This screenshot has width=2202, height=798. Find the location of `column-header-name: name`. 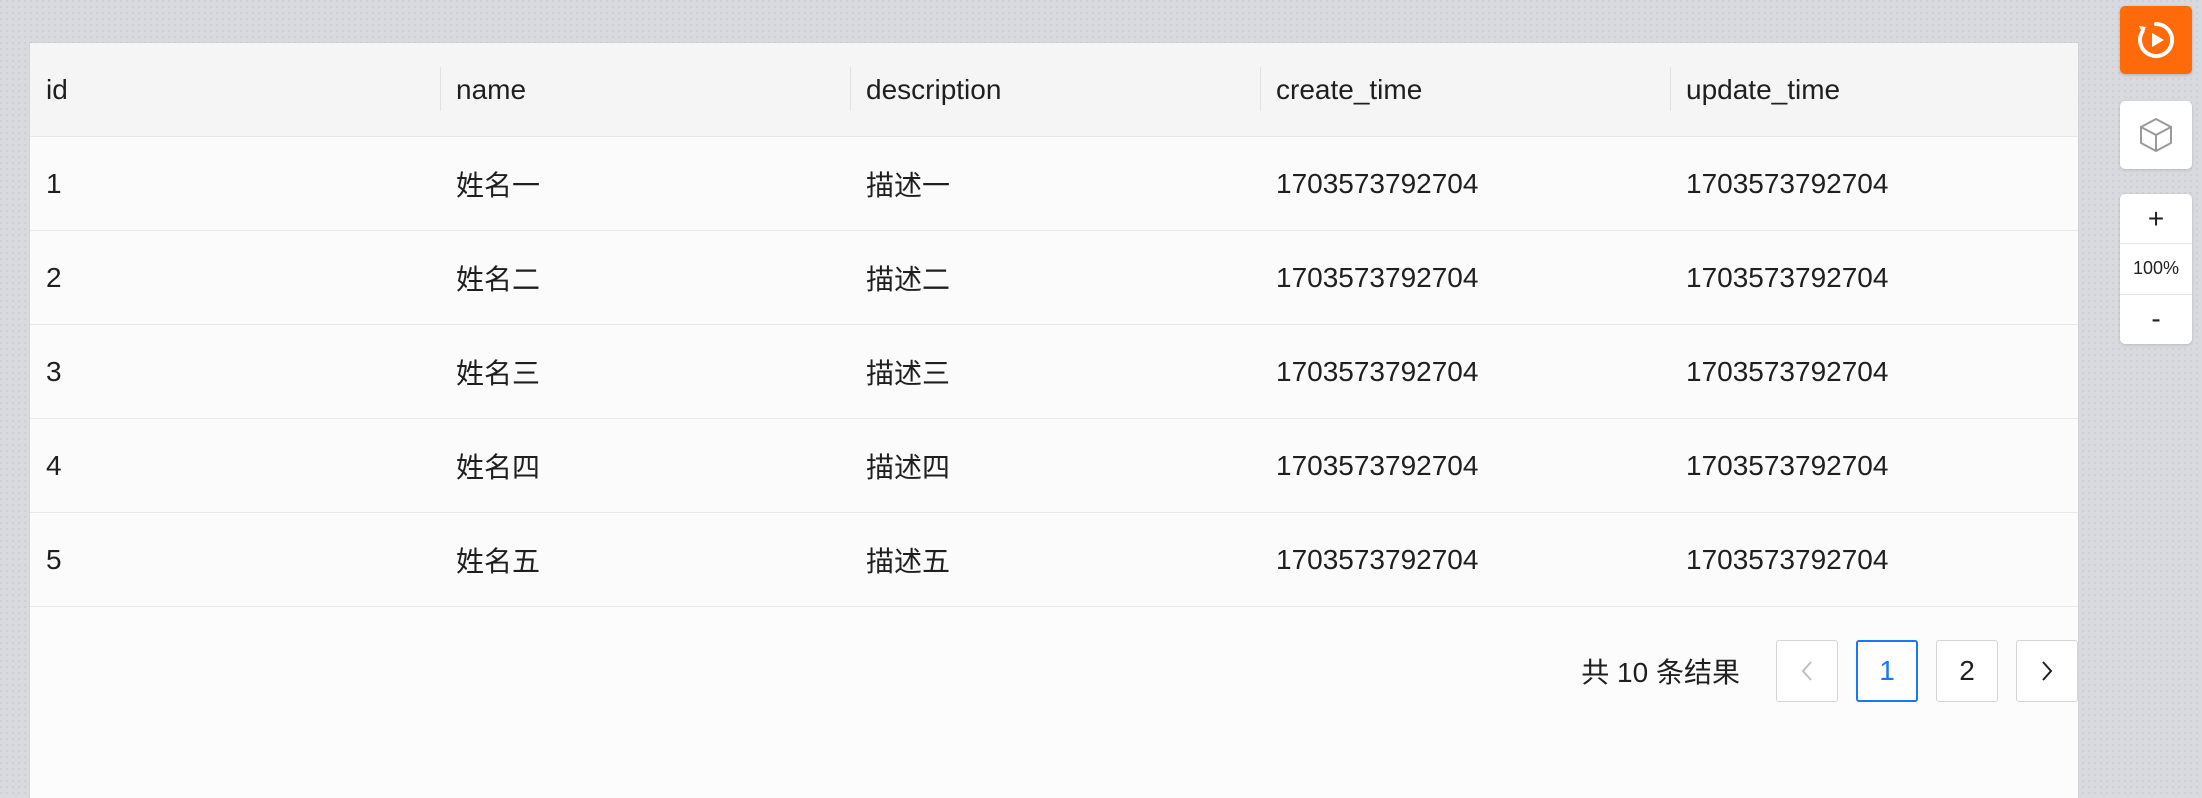

column-header-name: name is located at coordinates (645, 89).